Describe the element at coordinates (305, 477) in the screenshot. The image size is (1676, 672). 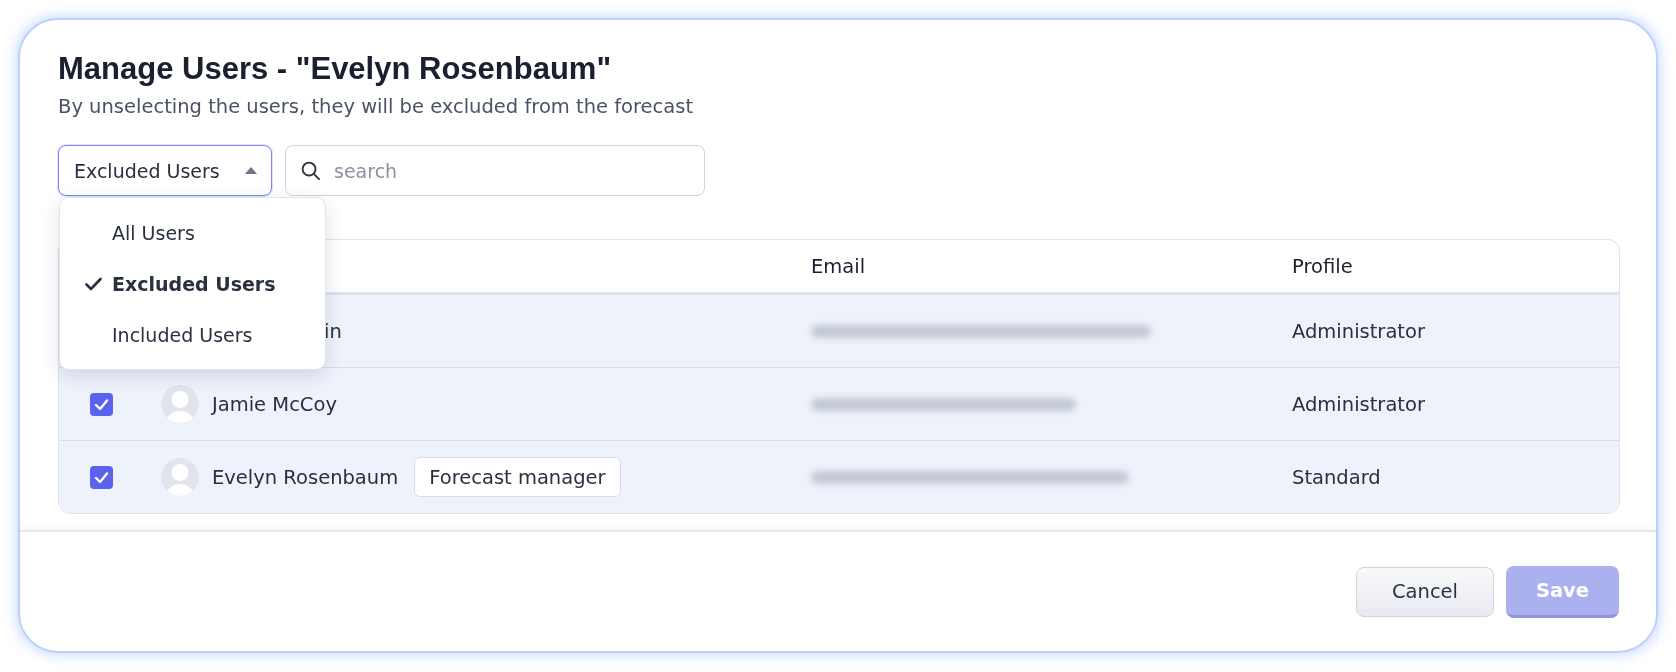
I see `user-name: Evelyn Rosenbaum` at that location.